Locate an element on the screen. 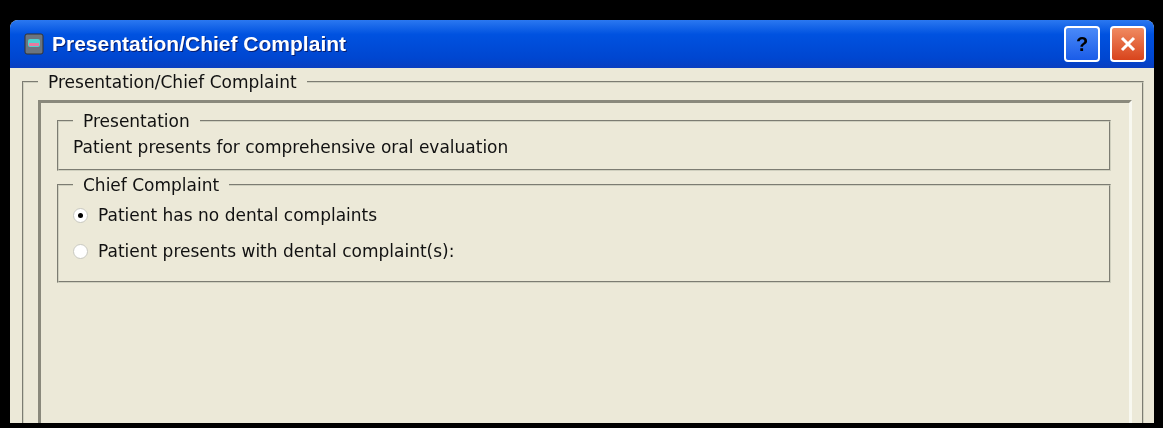 This screenshot has width=1163, height=428. radio-label: Patient presents with dental complaint(s): is located at coordinates (276, 251).